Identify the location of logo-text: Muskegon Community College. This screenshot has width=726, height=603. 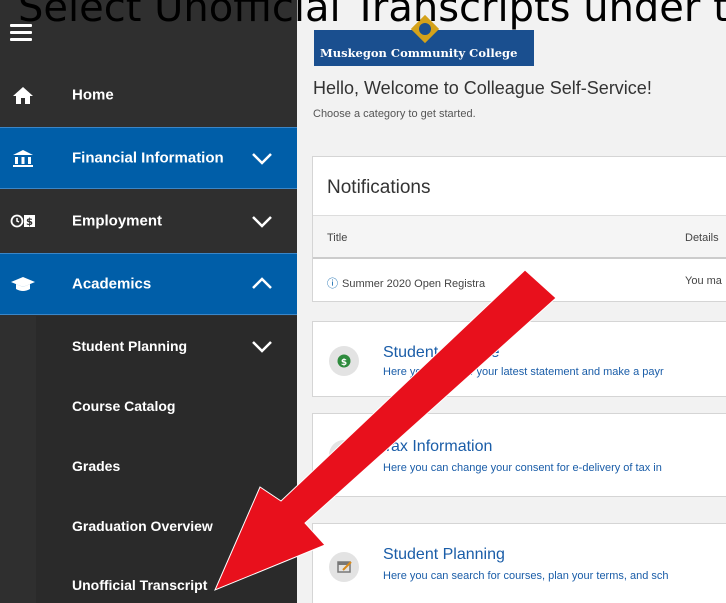
(419, 53).